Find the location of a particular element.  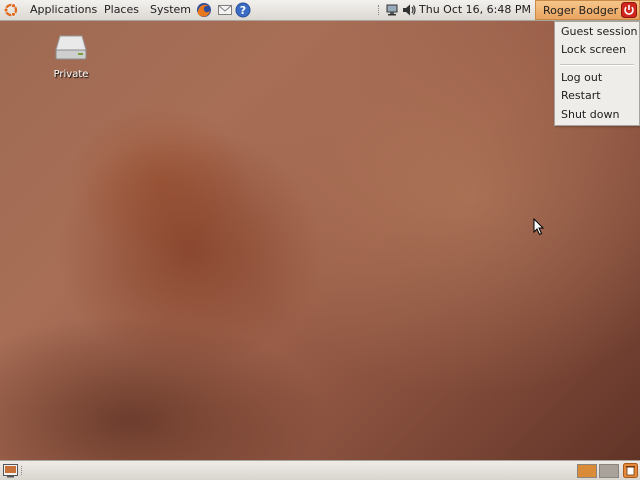

clock: Thu Oct 16, 6:48 PM is located at coordinates (475, 10).